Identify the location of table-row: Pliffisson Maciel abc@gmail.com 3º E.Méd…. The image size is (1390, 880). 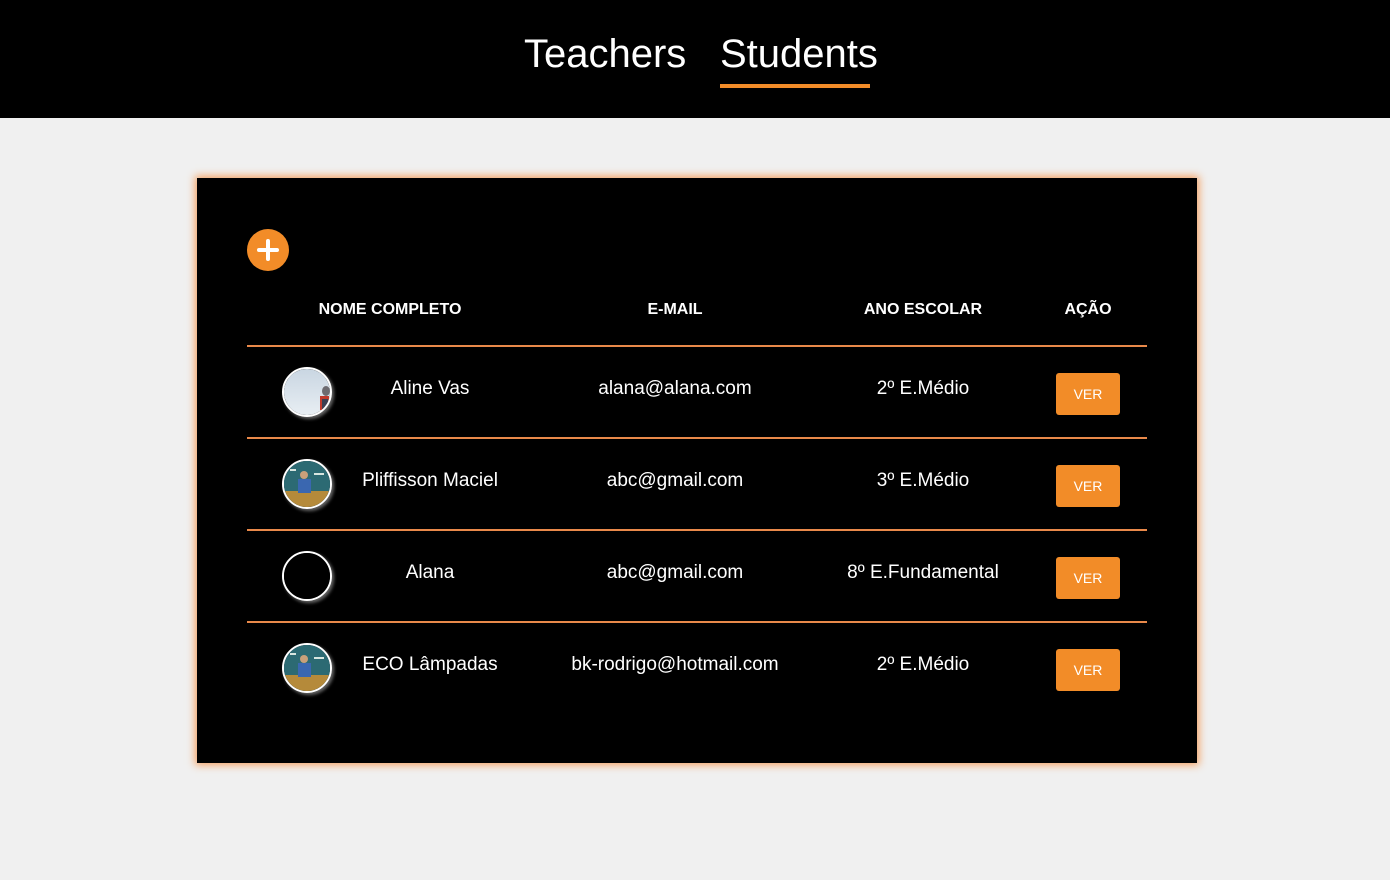
(697, 485).